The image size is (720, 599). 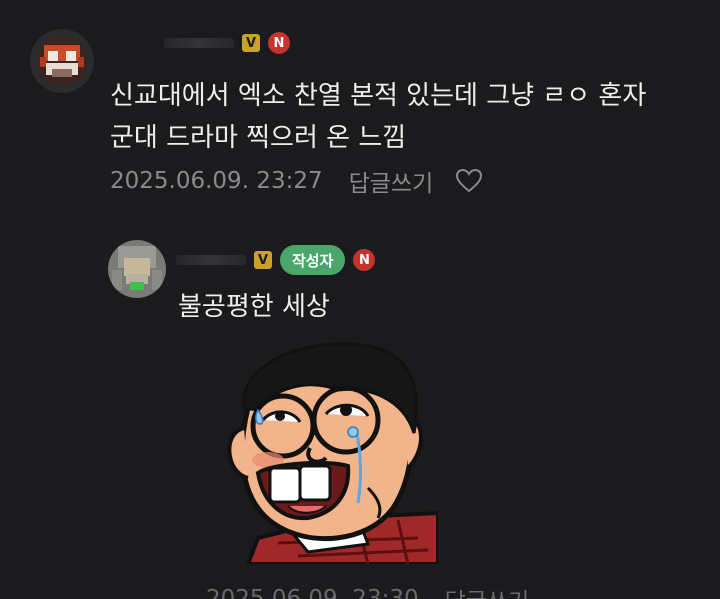 I want to click on comment-1-line-1: 신교대에서 엑소 찬열 본적 있는데 그냥 ㄹㅇ 혼자, so click(x=378, y=96).